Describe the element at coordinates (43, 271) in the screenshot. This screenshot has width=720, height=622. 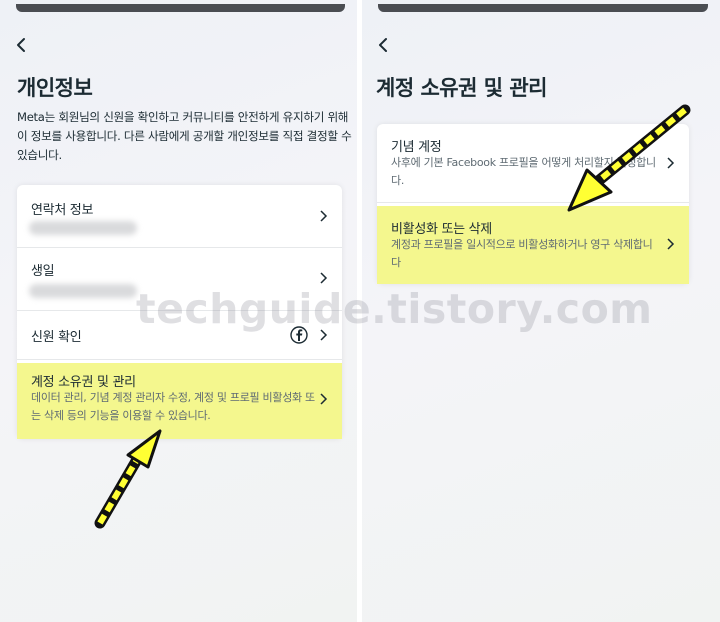
I see `list-item-label: 생일` at that location.